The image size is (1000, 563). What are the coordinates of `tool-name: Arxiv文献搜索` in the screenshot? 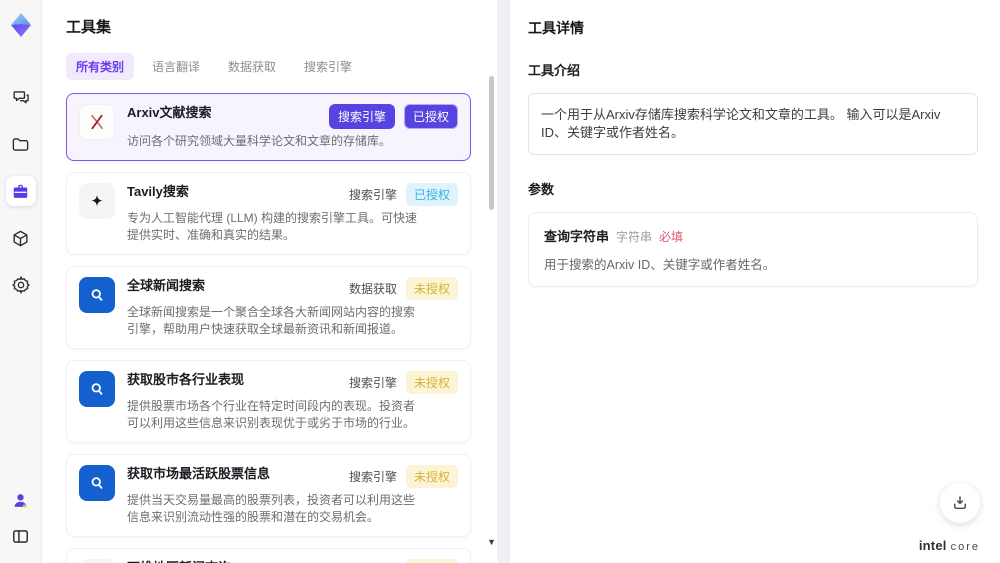 It's located at (169, 112).